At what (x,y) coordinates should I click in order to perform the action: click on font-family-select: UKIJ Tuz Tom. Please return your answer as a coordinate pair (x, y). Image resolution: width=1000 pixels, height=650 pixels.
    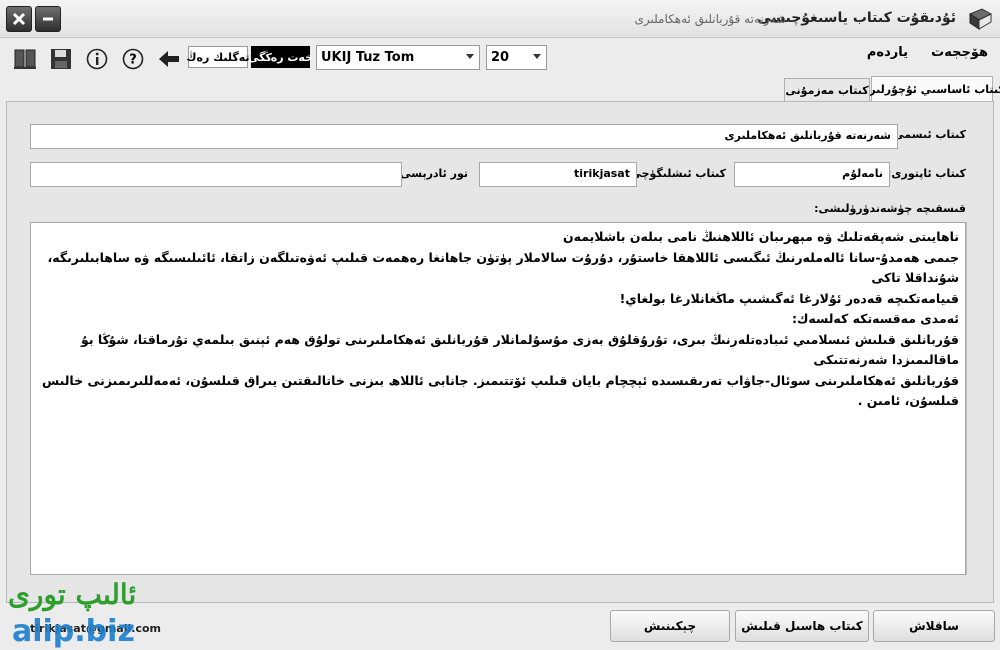
    Looking at the image, I should click on (398, 57).